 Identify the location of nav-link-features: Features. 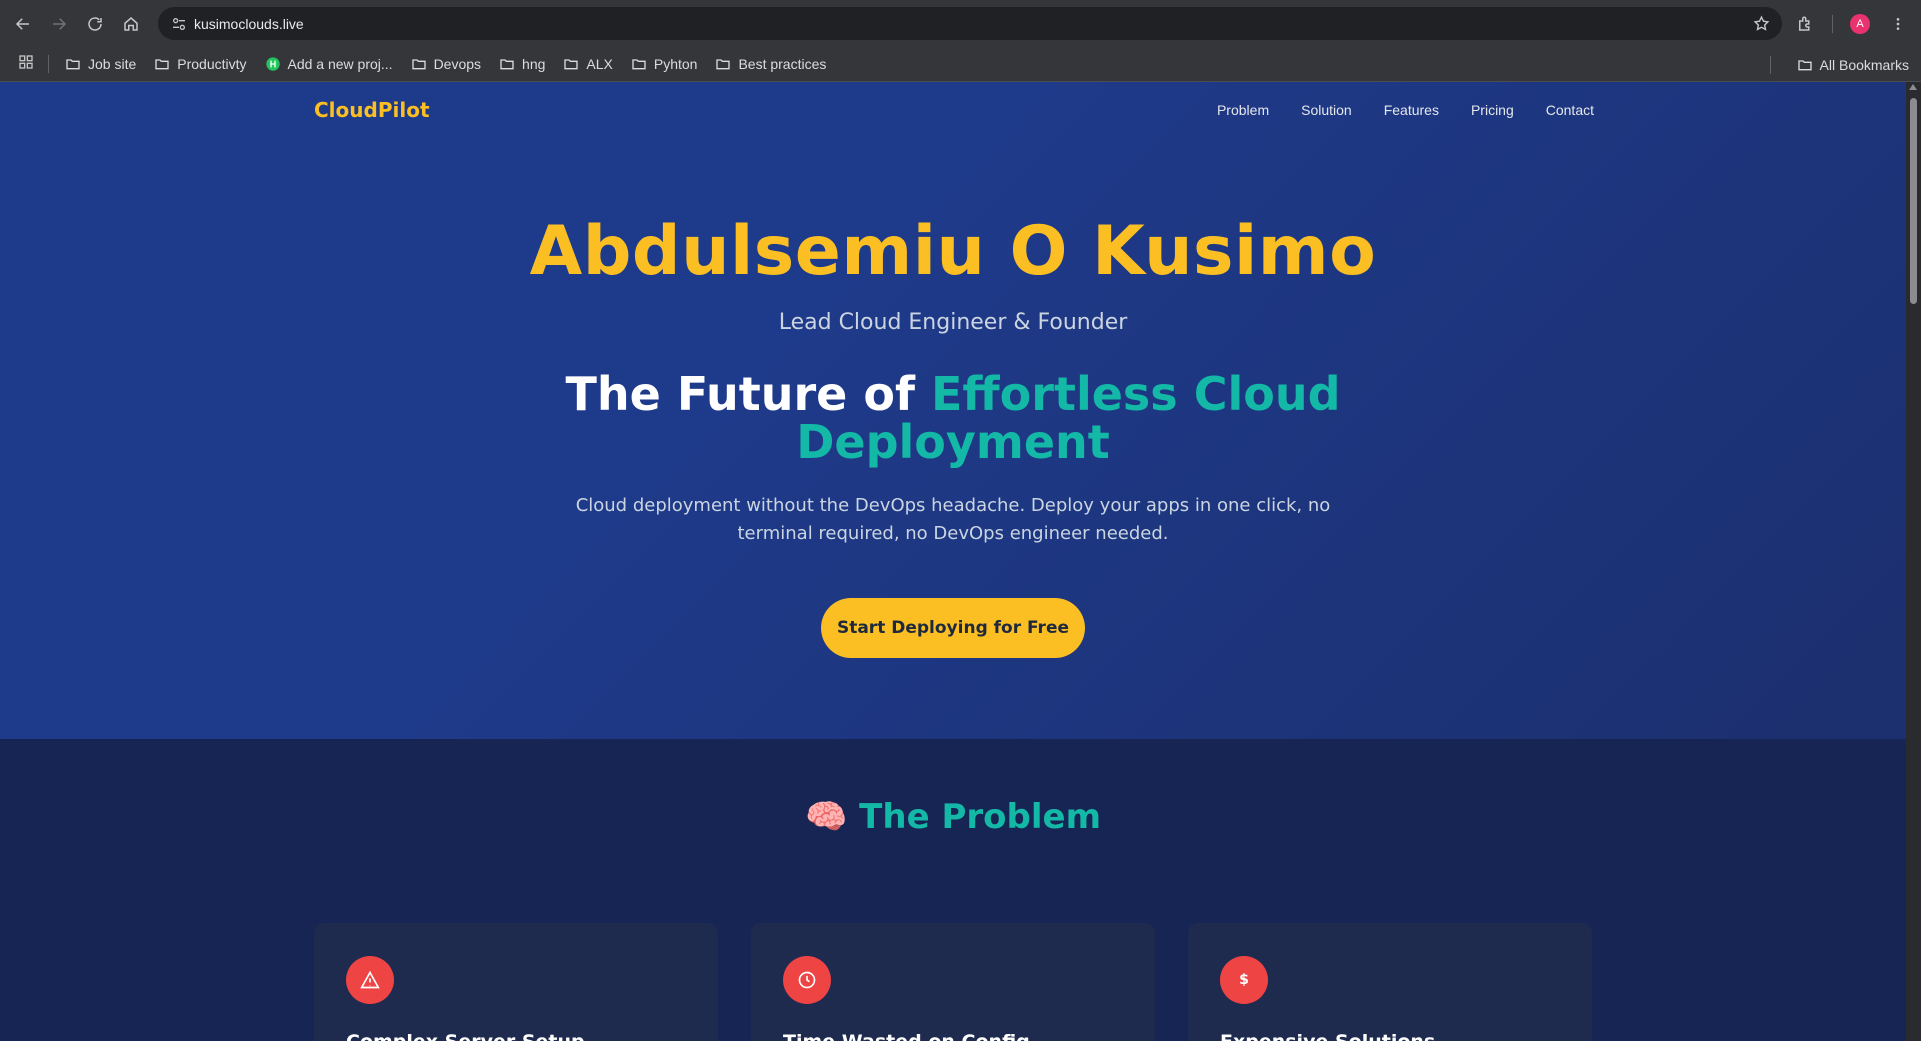
(1411, 110).